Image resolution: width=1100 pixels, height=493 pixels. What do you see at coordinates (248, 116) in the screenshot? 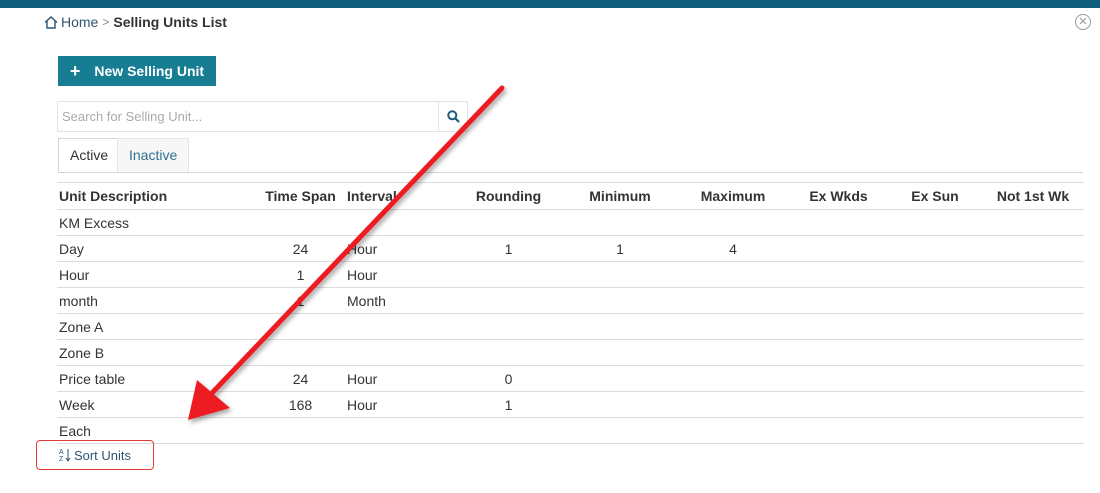
I see `search-input` at bounding box center [248, 116].